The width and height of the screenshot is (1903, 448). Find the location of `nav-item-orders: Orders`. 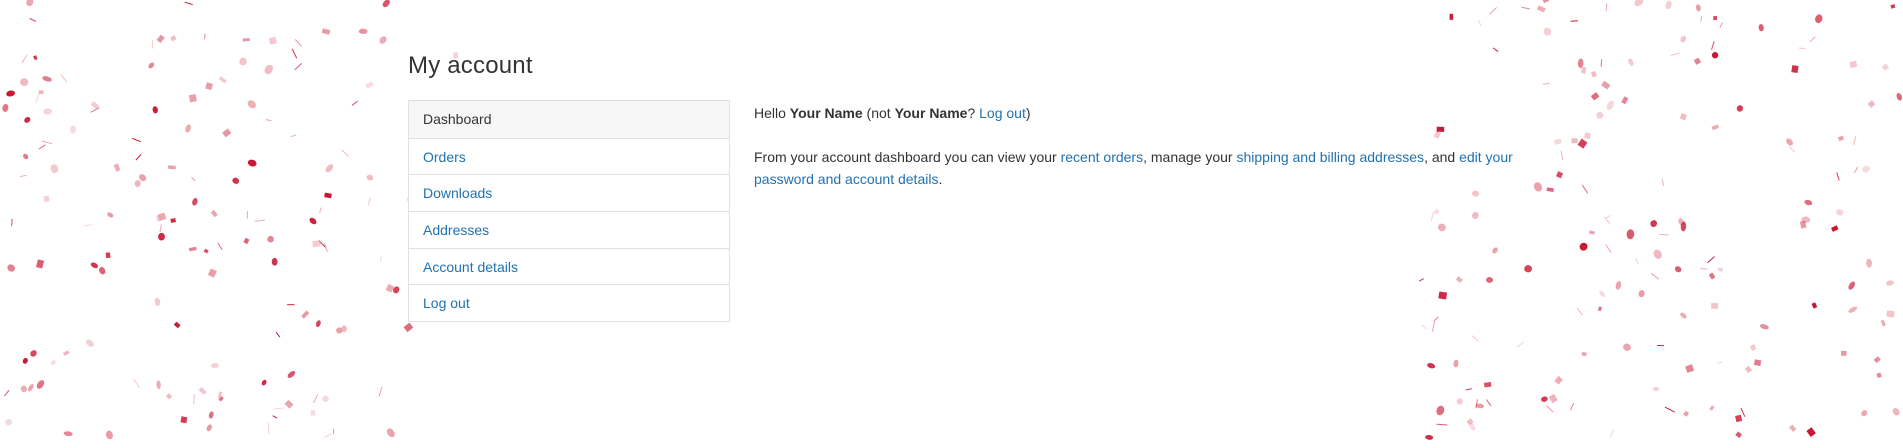

nav-item-orders: Orders is located at coordinates (569, 156).